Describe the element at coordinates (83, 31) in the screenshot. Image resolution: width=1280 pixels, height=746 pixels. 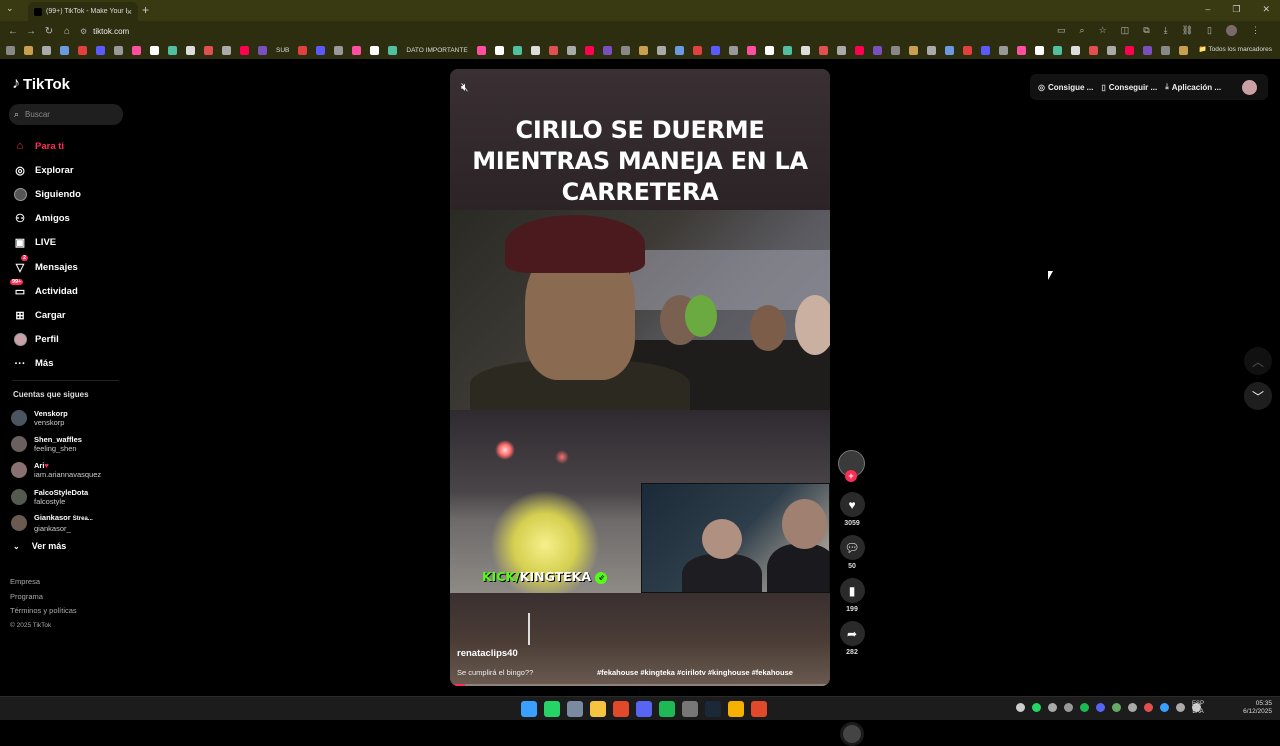
I see `site-info-icon: ⚙` at that location.